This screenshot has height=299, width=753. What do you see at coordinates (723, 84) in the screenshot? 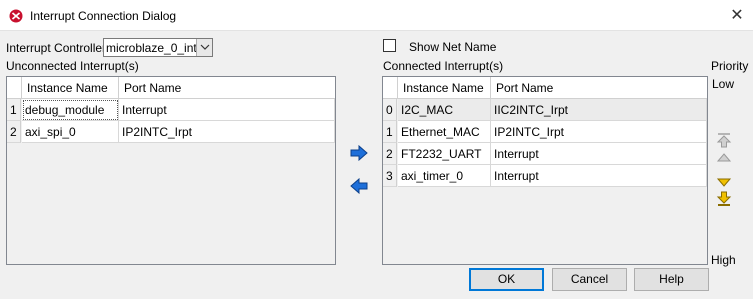
I see `priority-low-label: Low` at bounding box center [723, 84].